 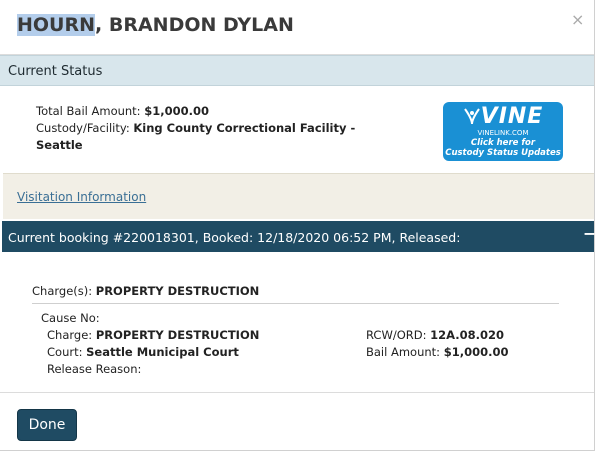 What do you see at coordinates (297, 70) in the screenshot?
I see `current-status-header: Current Status` at bounding box center [297, 70].